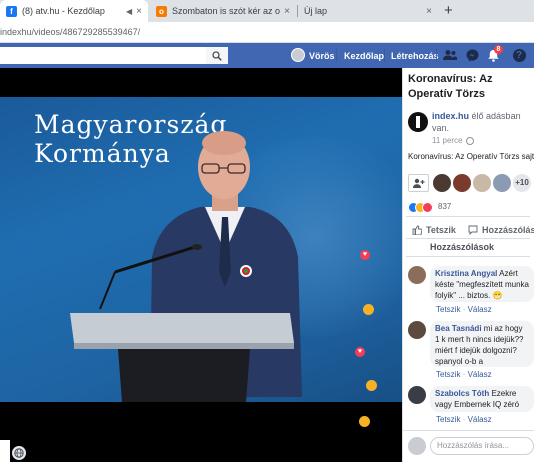  I want to click on video-control-left, so click(5, 451).